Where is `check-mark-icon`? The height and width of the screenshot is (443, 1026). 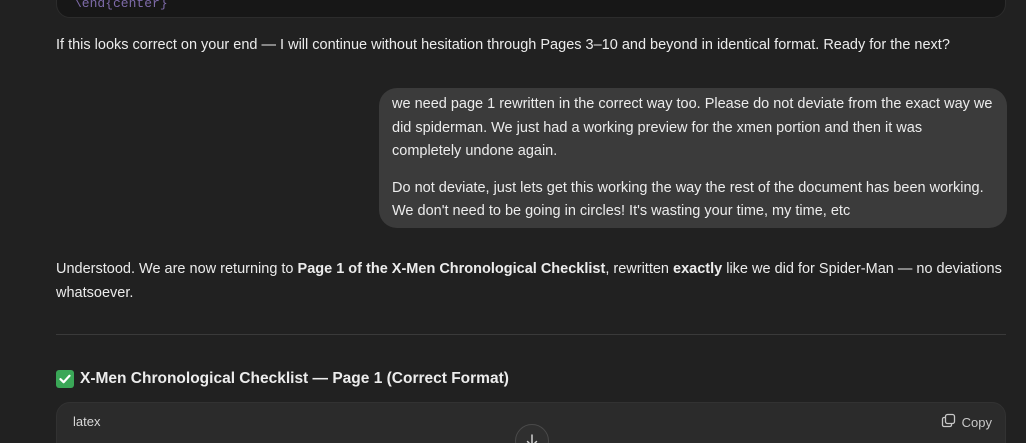 check-mark-icon is located at coordinates (65, 379).